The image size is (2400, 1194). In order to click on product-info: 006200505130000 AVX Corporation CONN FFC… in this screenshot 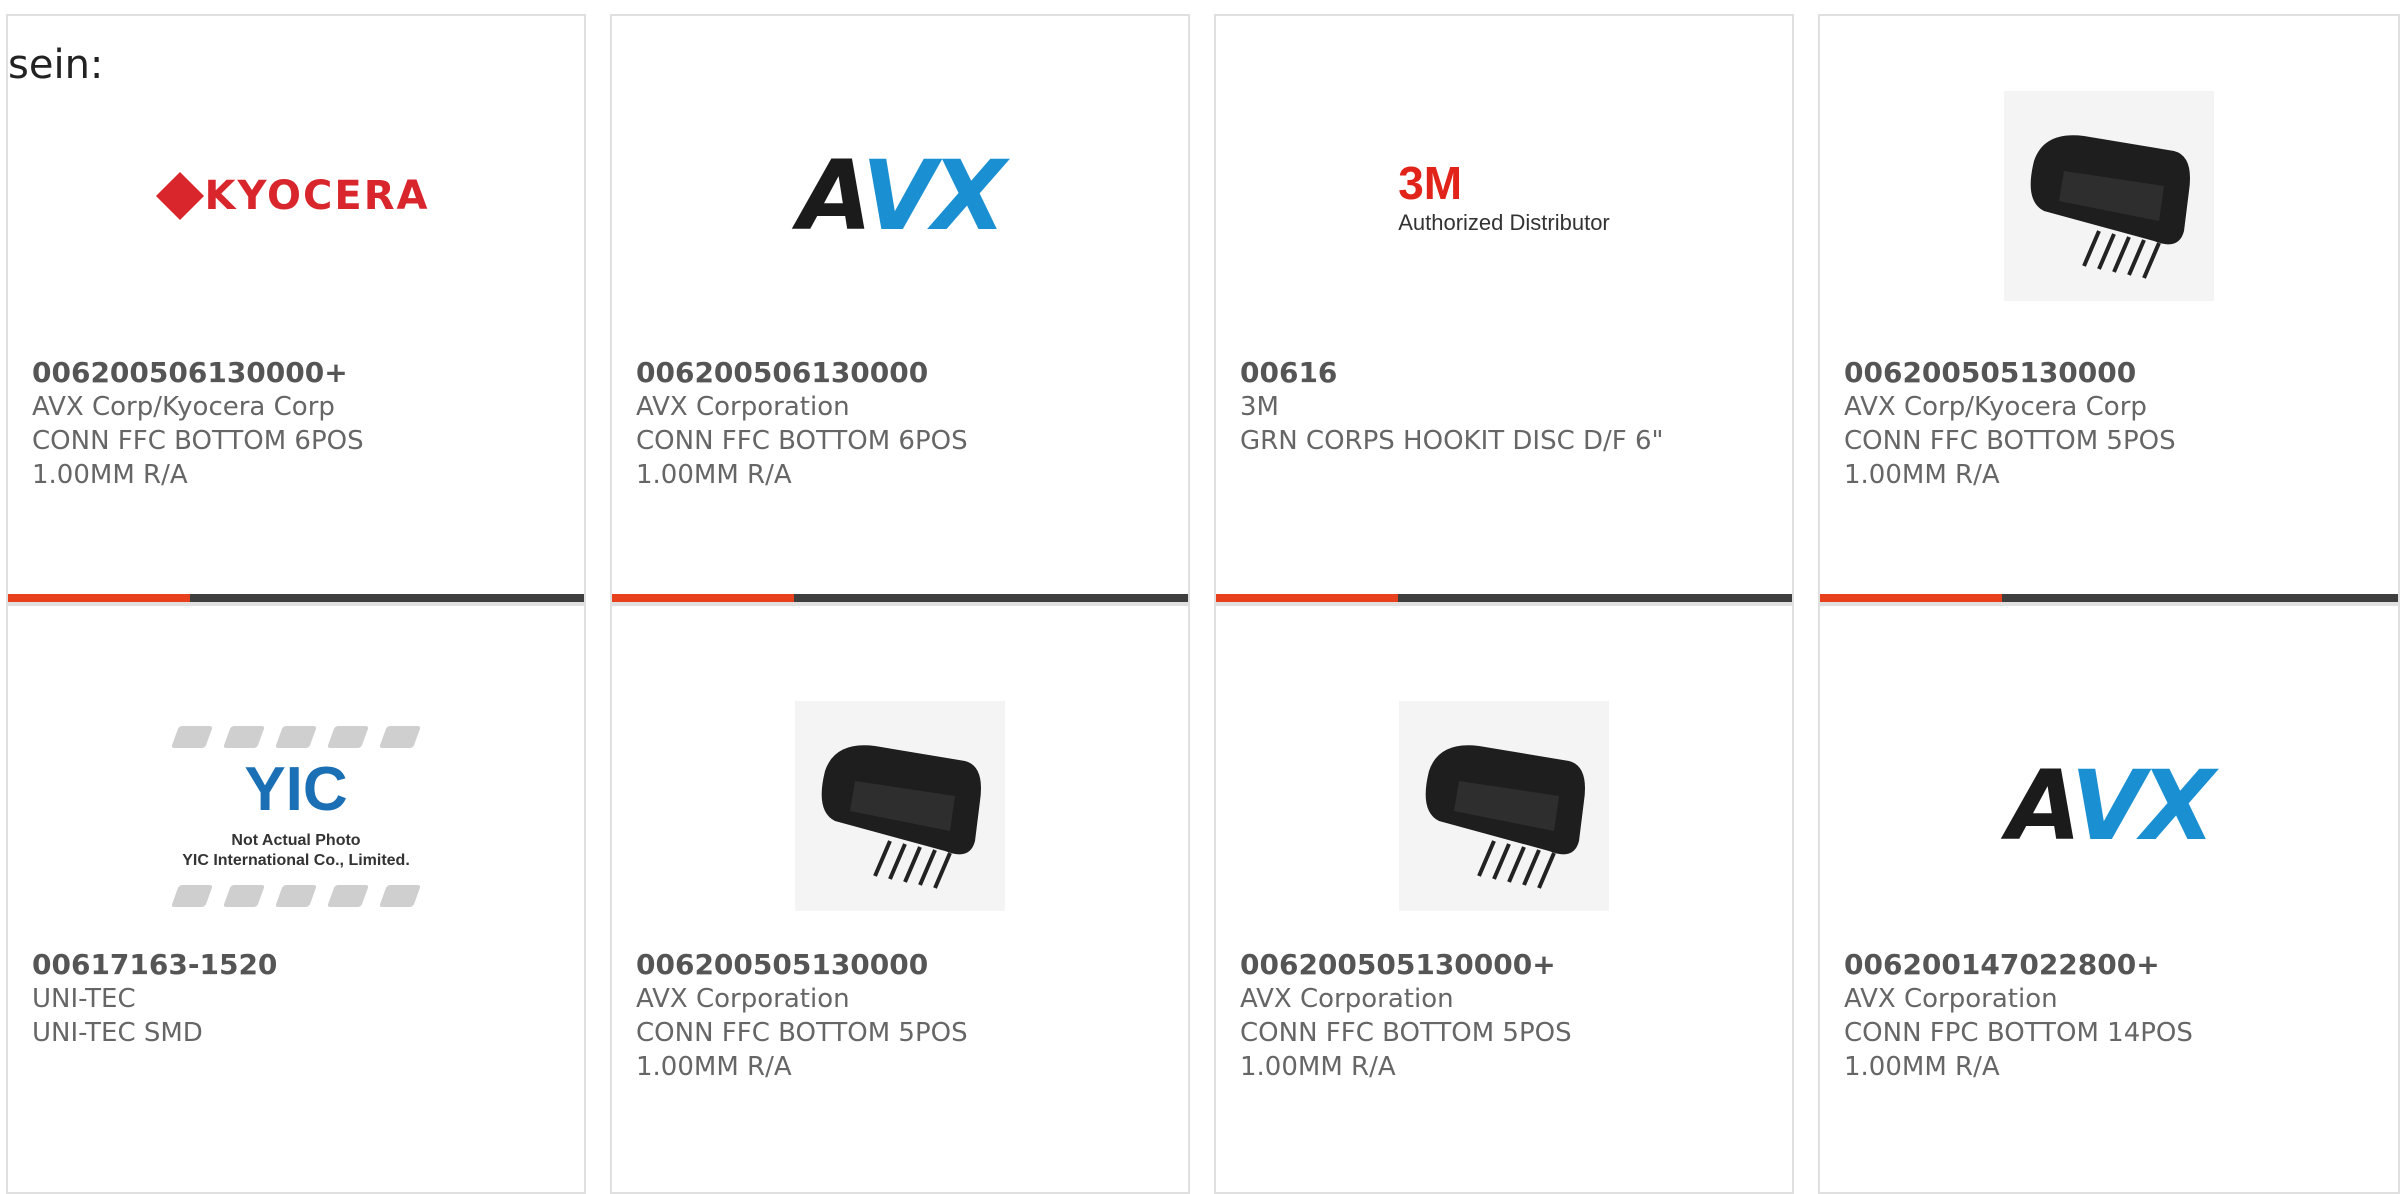, I will do `click(902, 1016)`.